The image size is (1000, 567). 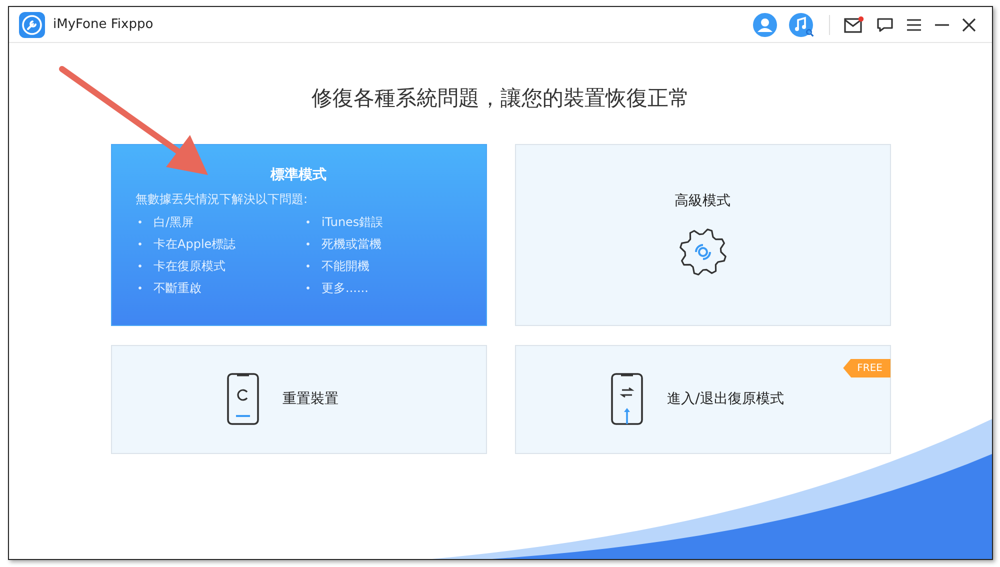 What do you see at coordinates (702, 201) in the screenshot?
I see `mode-title: 高級模式` at bounding box center [702, 201].